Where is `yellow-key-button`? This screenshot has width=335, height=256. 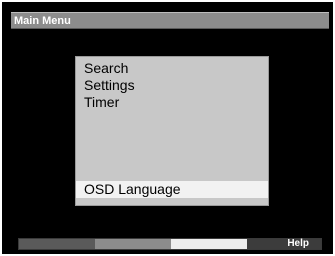 yellow-key-button is located at coordinates (209, 244).